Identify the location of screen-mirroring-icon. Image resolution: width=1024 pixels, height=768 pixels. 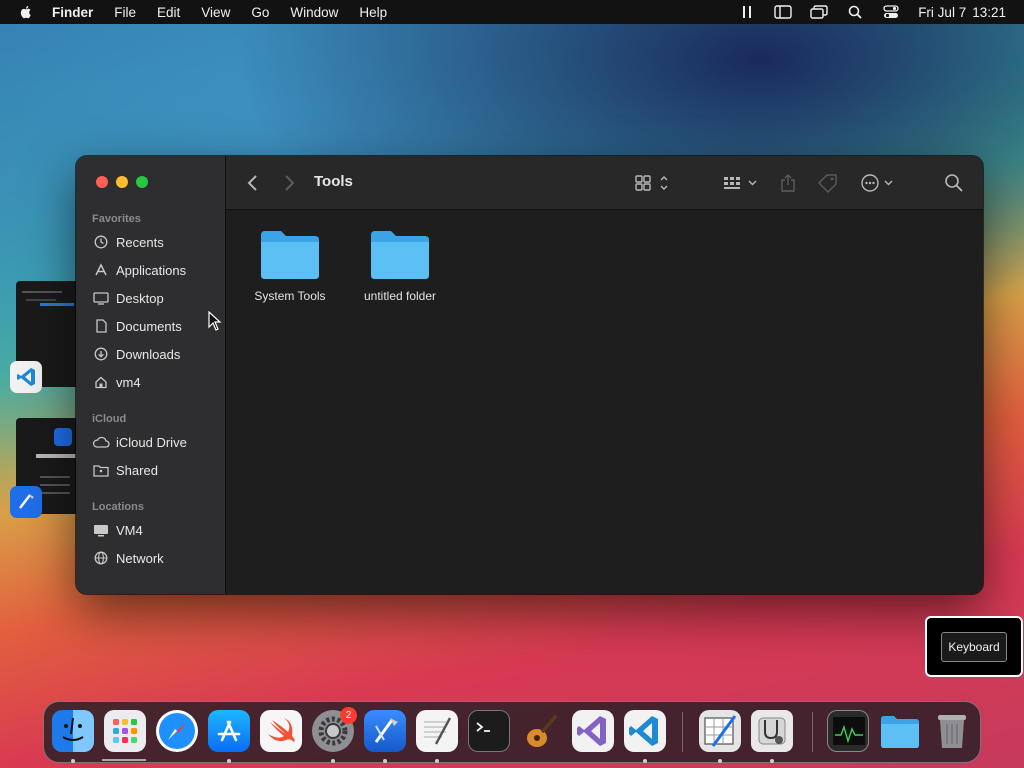
(819, 12).